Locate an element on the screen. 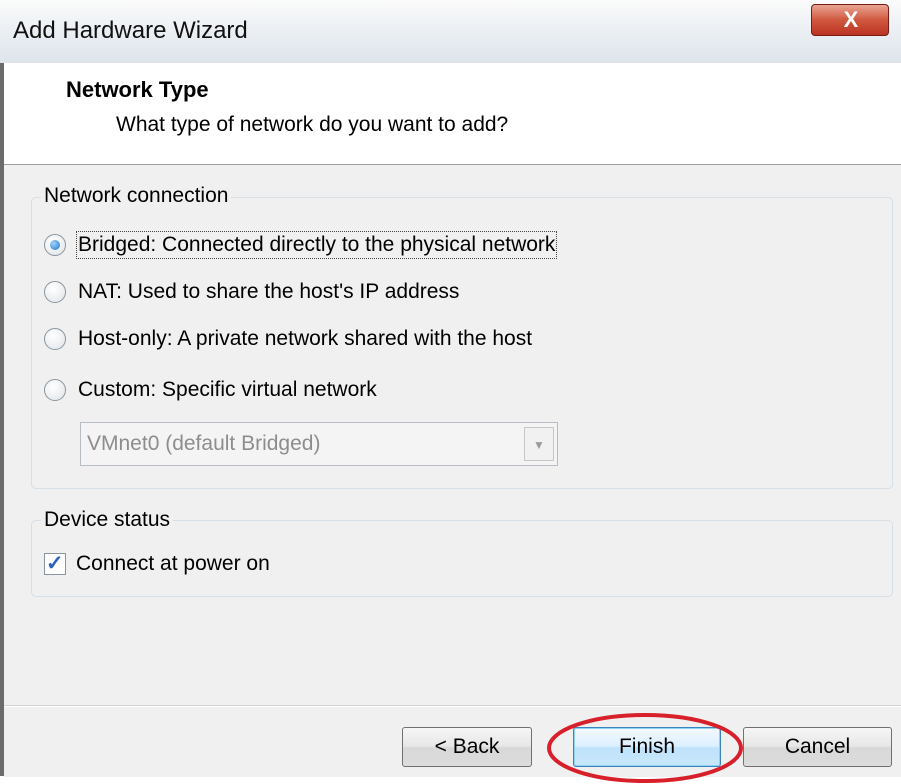 The width and height of the screenshot is (901, 784). close-button: X is located at coordinates (850, 20).